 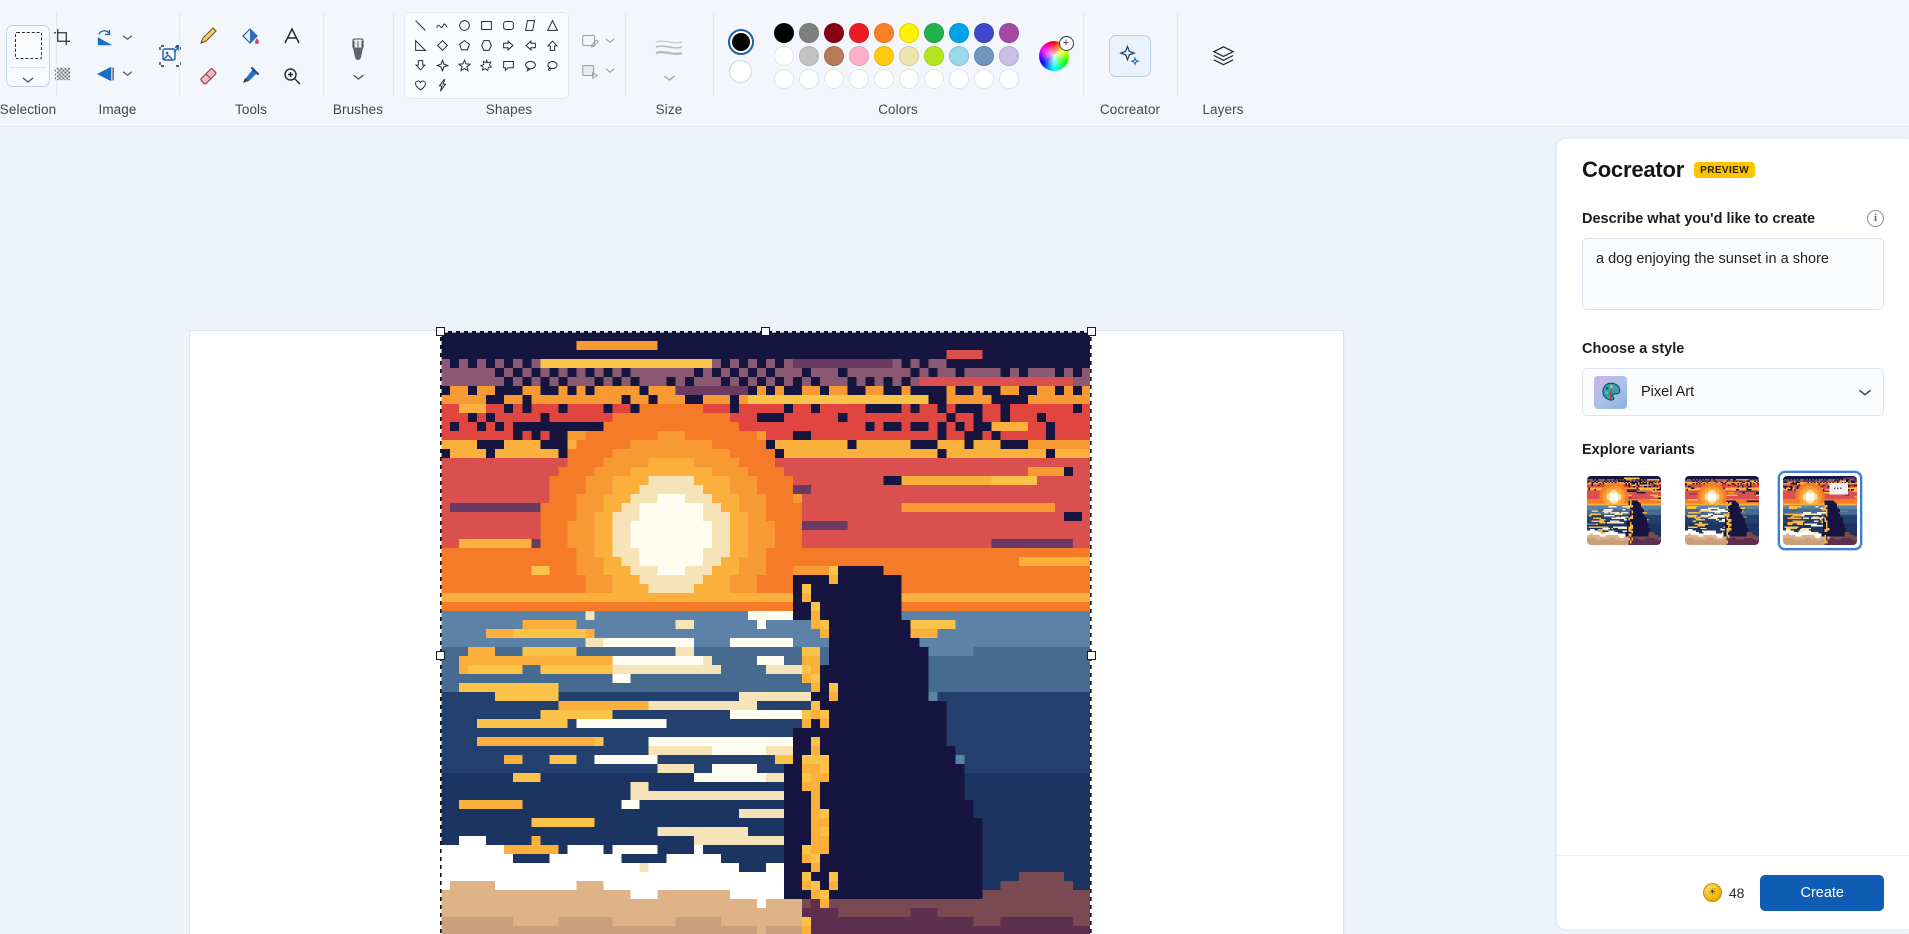 What do you see at coordinates (420, 65) in the screenshot?
I see `shape-down-arrow` at bounding box center [420, 65].